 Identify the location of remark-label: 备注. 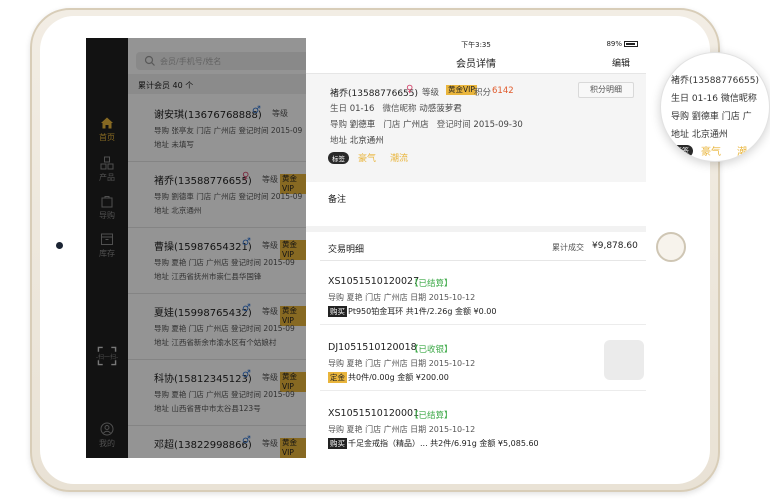
(337, 200).